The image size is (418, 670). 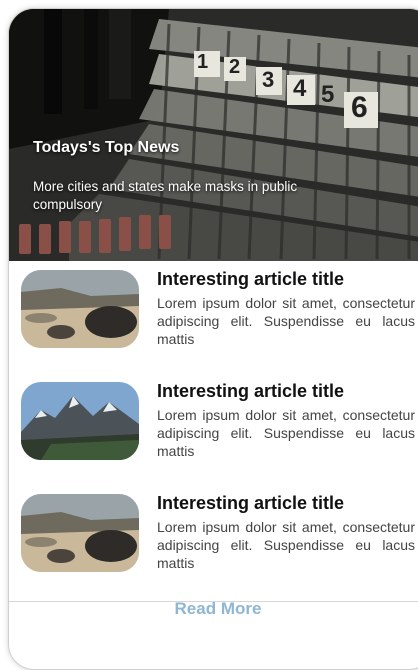 What do you see at coordinates (235, 67) in the screenshot?
I see `sign-number: 2` at bounding box center [235, 67].